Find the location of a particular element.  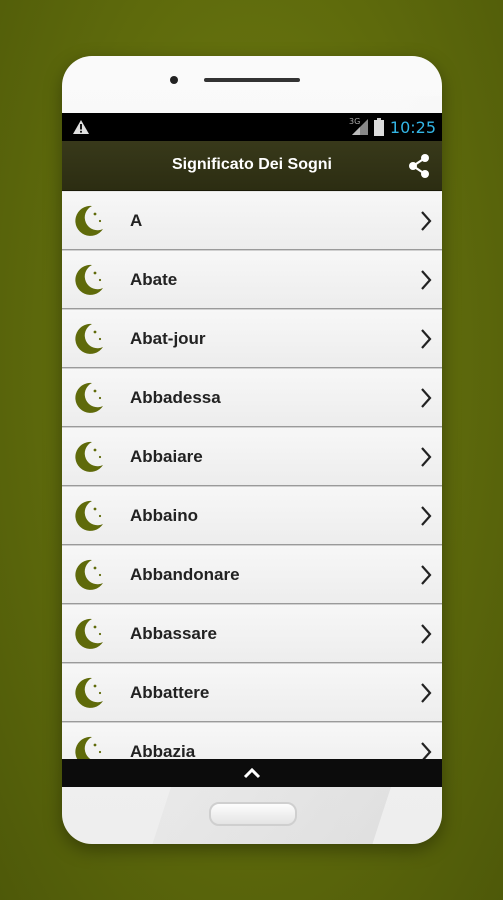

signal-icon is located at coordinates (360, 127).